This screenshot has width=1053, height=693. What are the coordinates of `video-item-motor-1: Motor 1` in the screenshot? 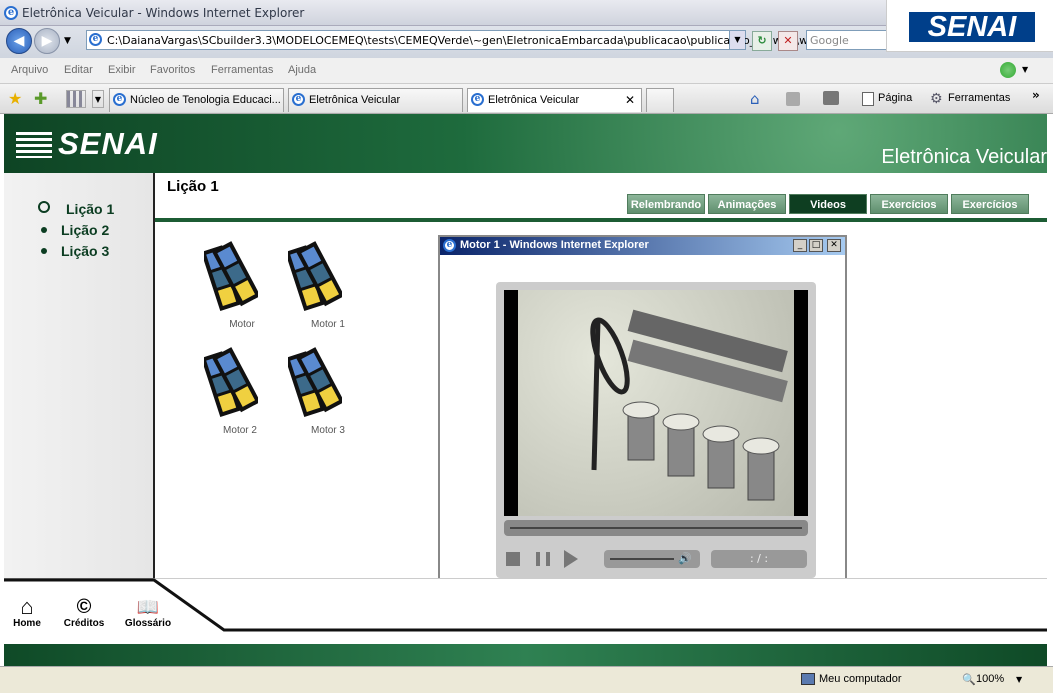 It's located at (326, 285).